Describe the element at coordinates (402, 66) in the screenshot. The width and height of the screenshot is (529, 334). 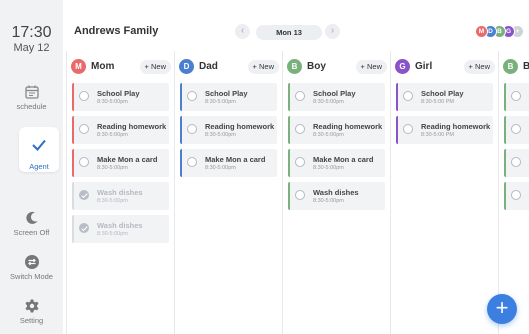
I see `member-avatar: G` at that location.